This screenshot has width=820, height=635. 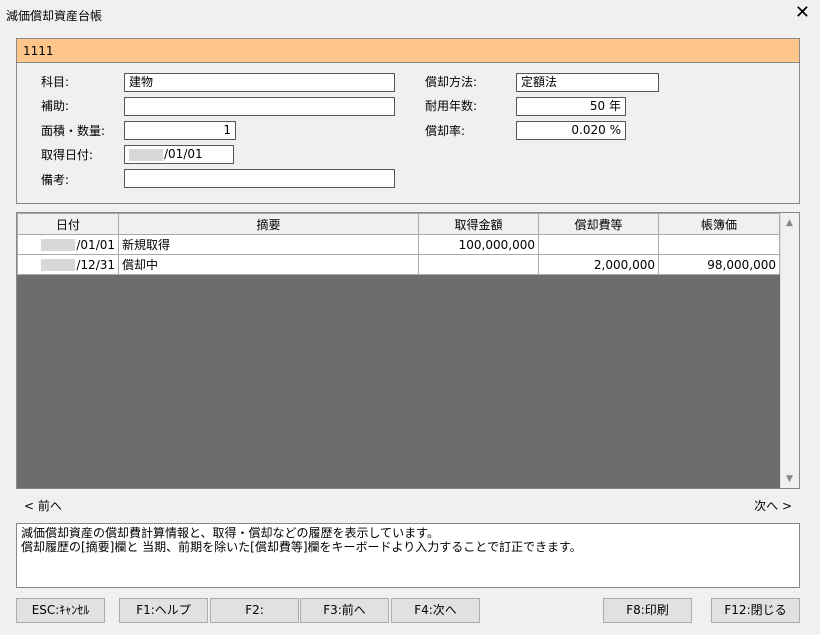 I want to click on biko-label: 備考:, so click(x=55, y=180).